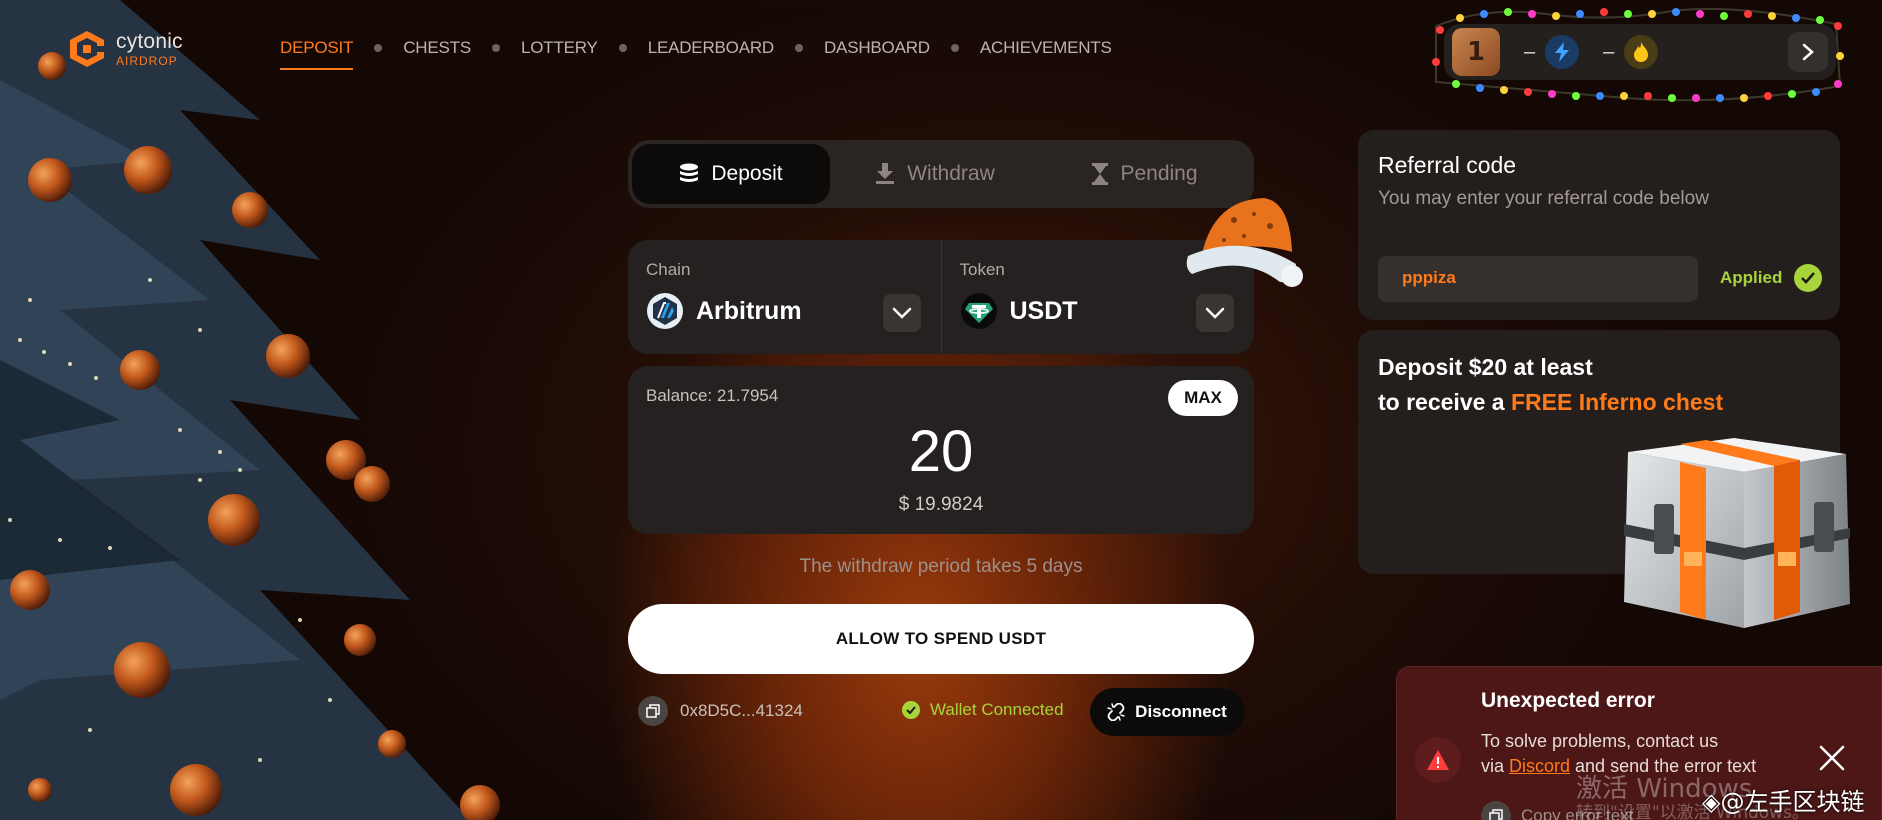 This screenshot has height=820, width=1882. I want to click on wallet-address-row: 0x8D5C...41324, so click(720, 711).